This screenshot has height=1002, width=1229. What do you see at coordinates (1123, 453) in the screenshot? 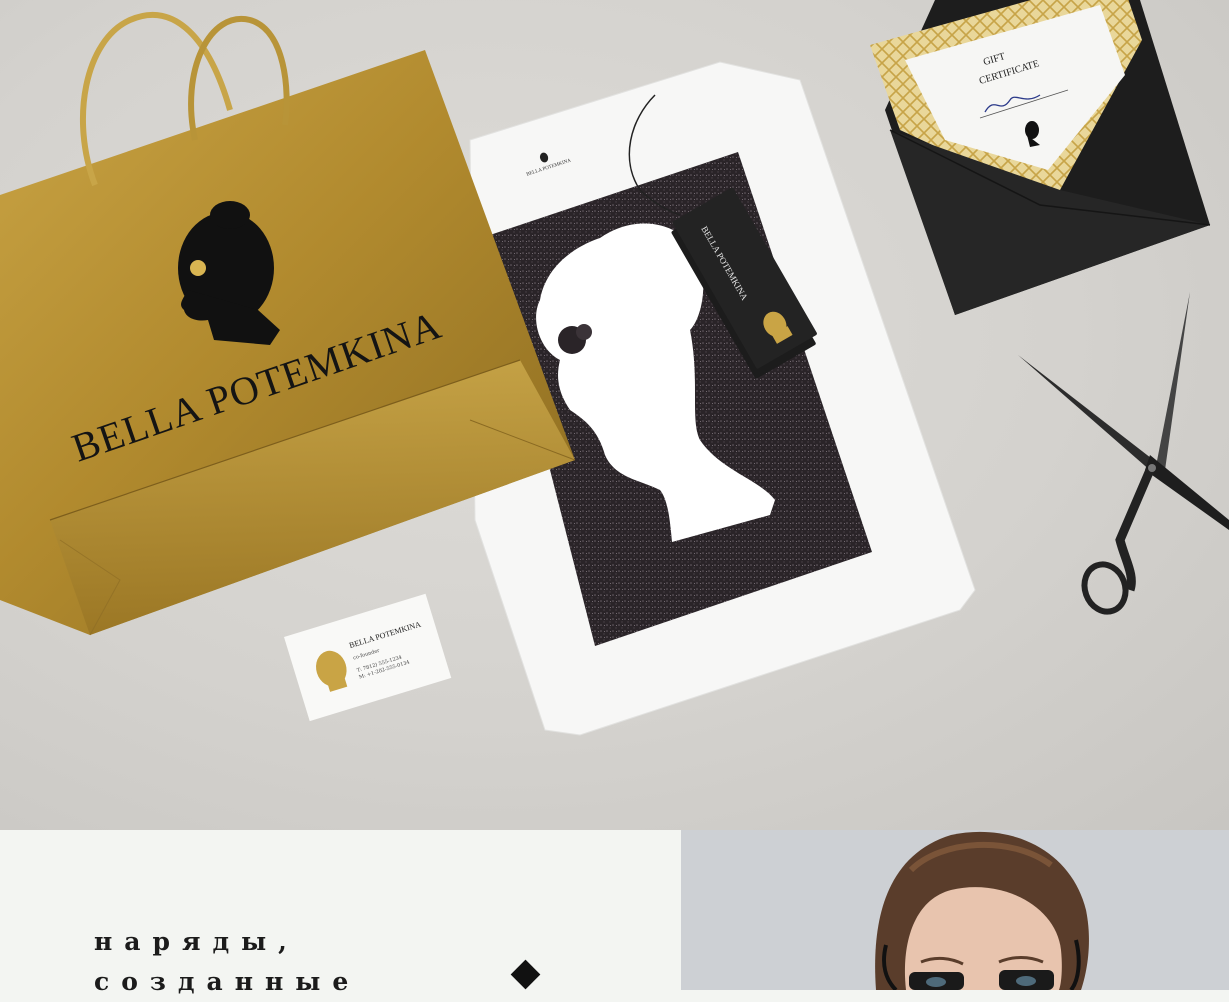
I see `scissors` at bounding box center [1123, 453].